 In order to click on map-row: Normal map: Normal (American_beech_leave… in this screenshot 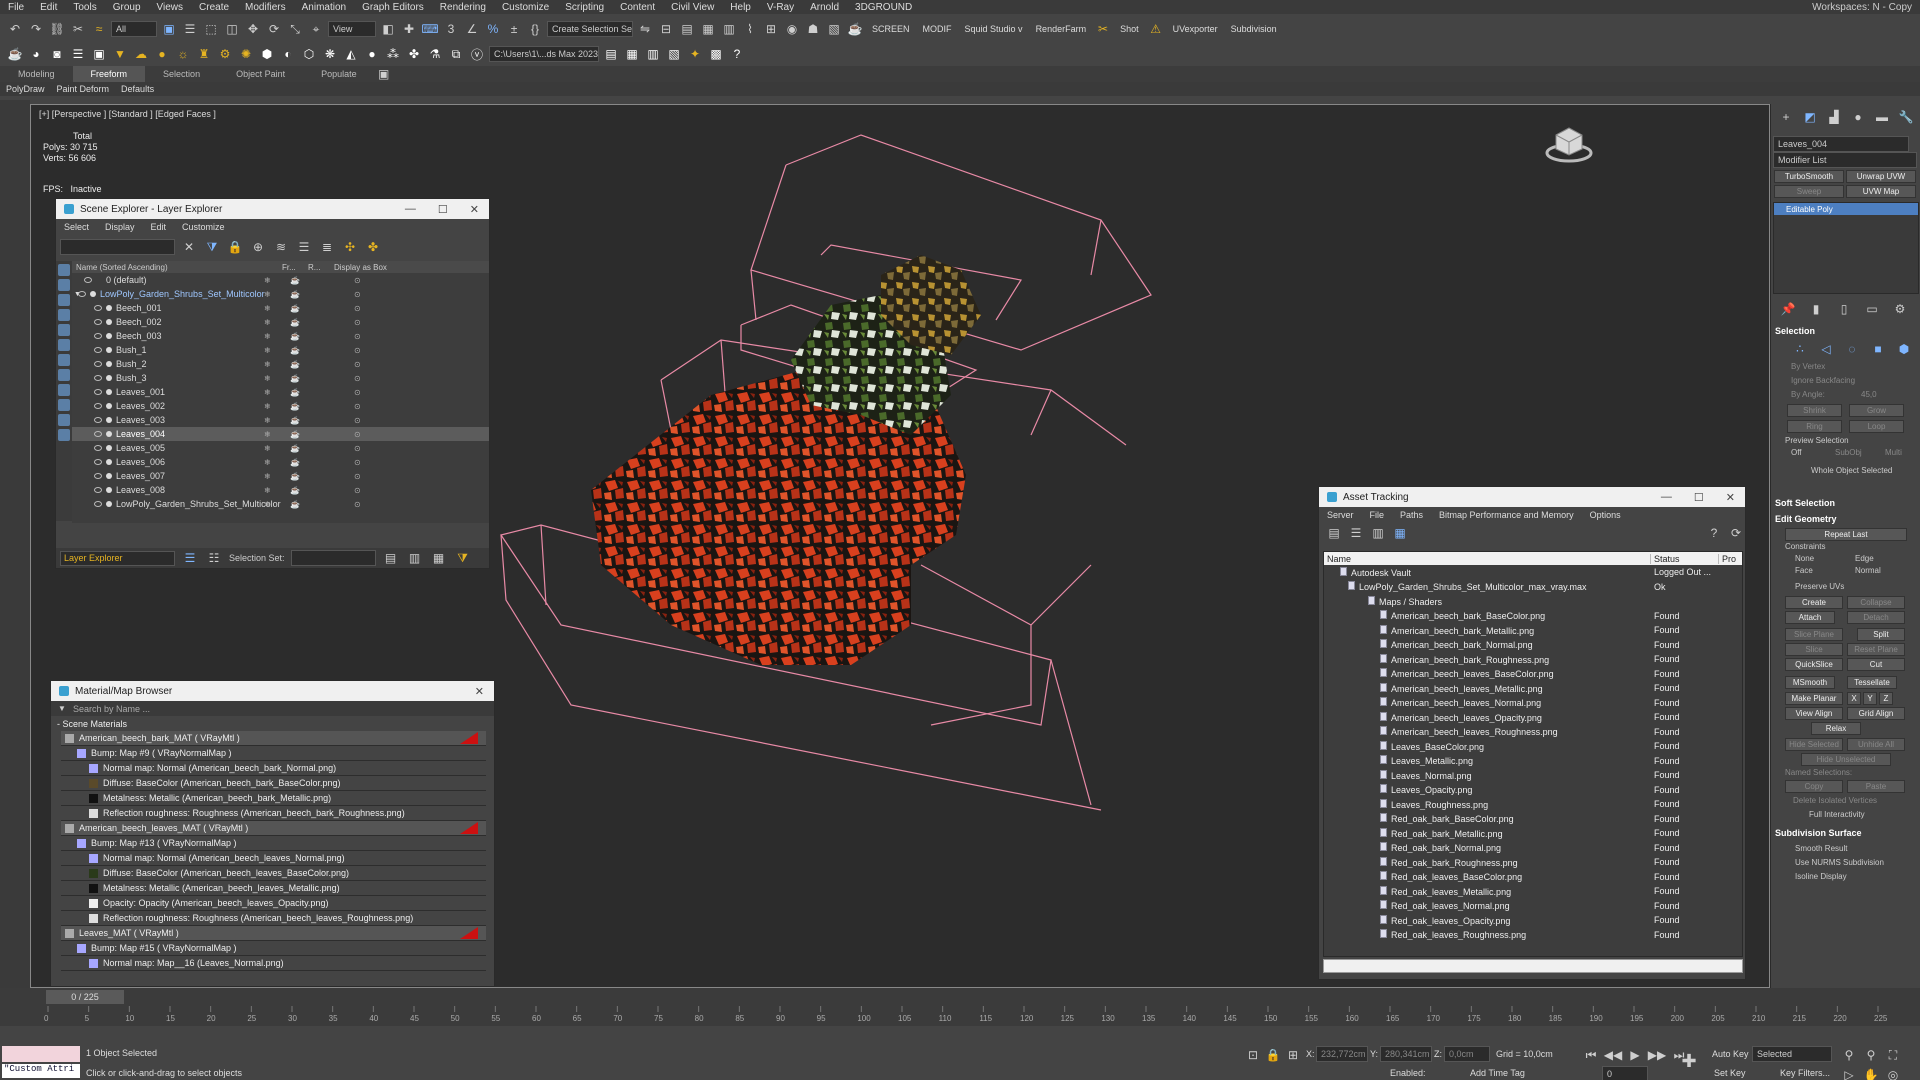, I will do `click(273, 858)`.